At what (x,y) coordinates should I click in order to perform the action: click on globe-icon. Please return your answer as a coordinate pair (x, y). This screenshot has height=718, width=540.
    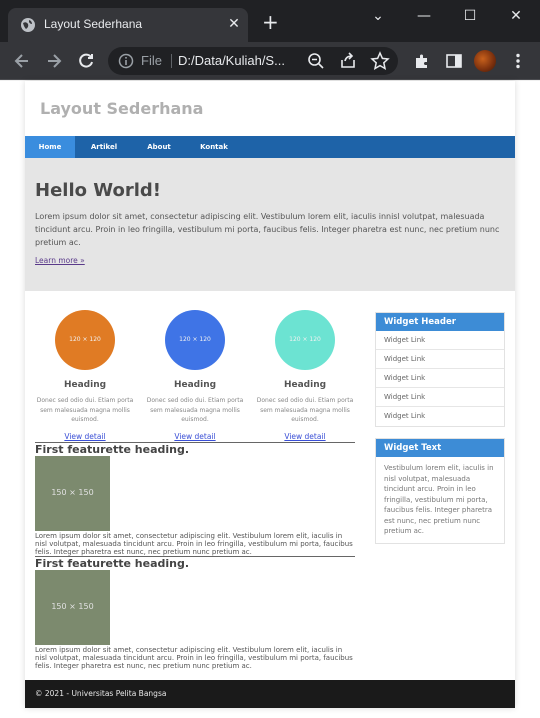
    Looking at the image, I should click on (28, 25).